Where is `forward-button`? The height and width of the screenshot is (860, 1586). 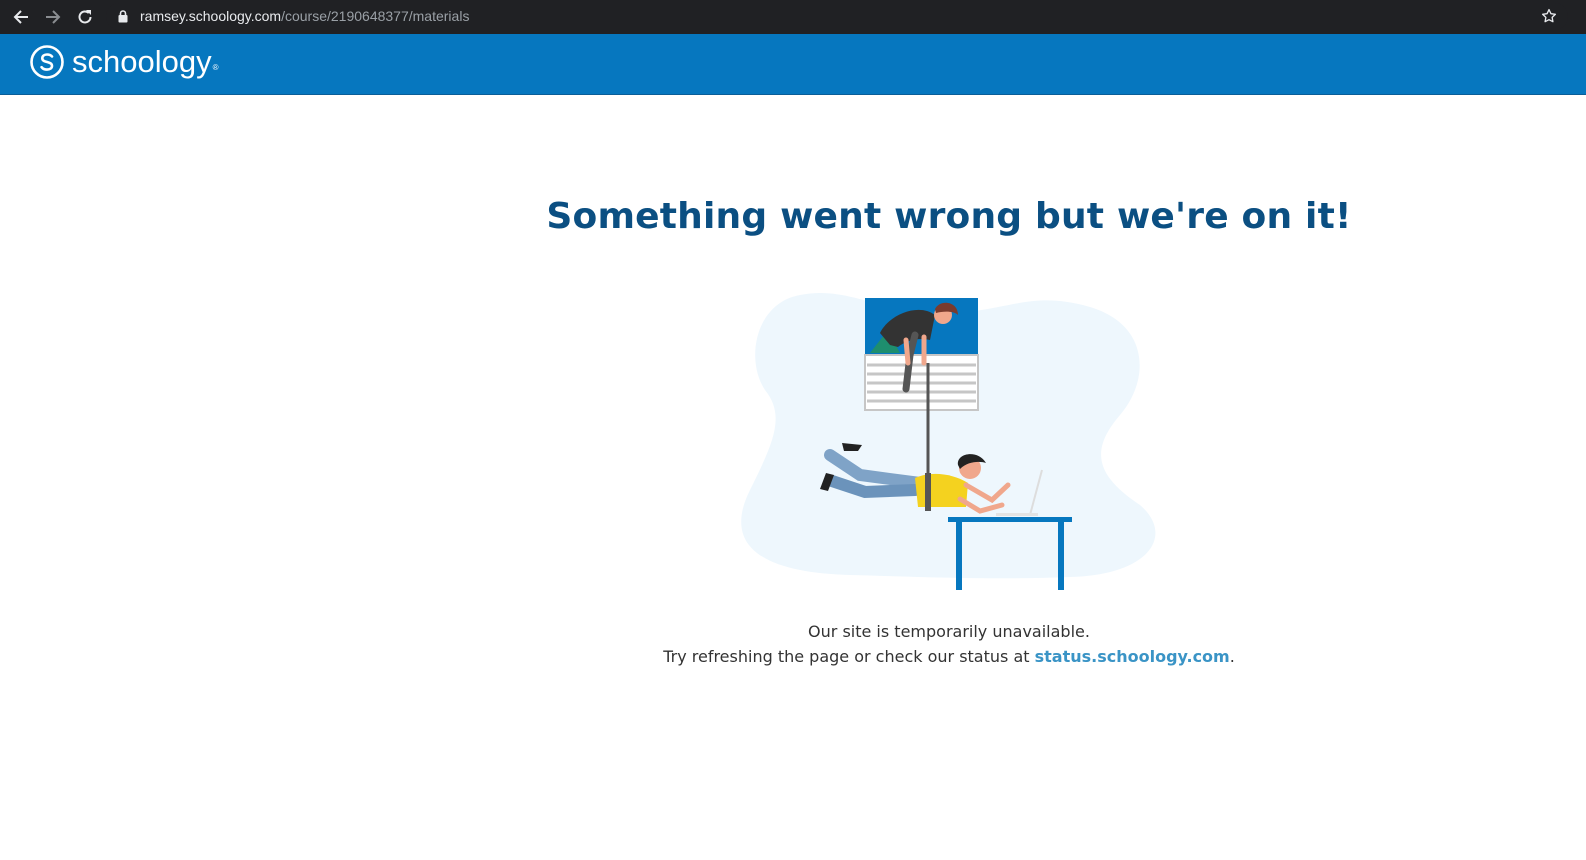 forward-button is located at coordinates (53, 17).